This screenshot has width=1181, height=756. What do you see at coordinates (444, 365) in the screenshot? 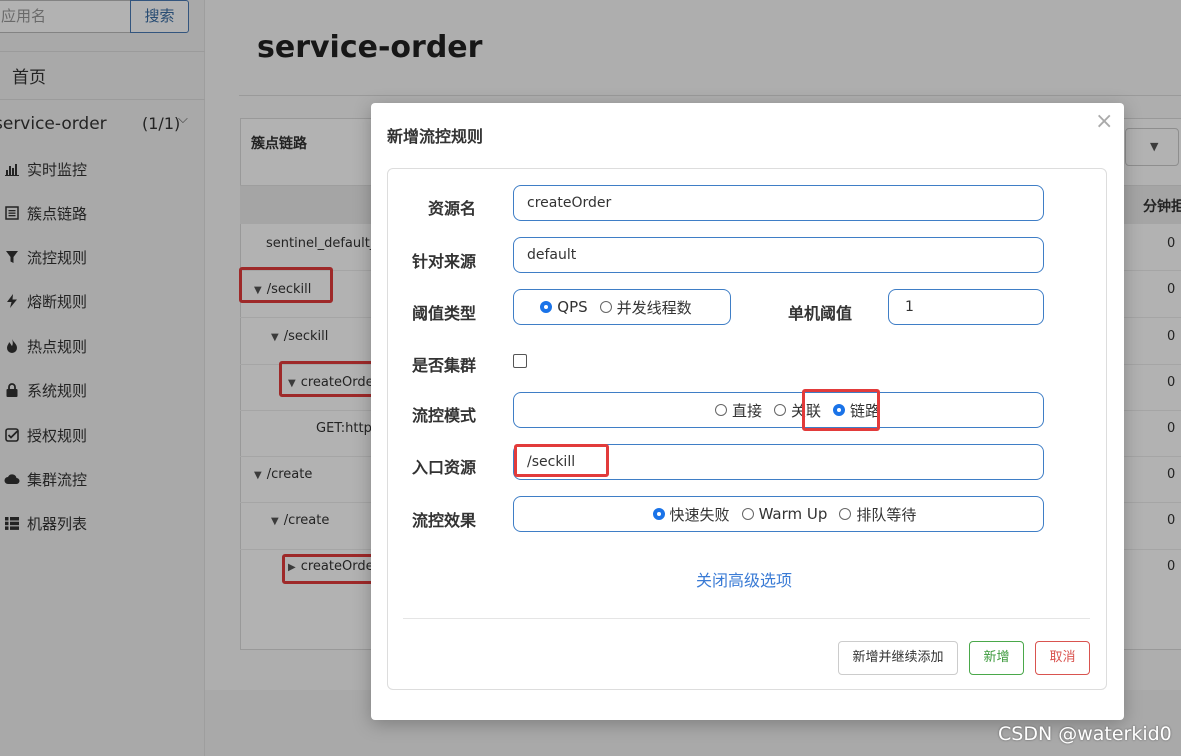
I see `cluster-mode-label: 是否集群` at bounding box center [444, 365].